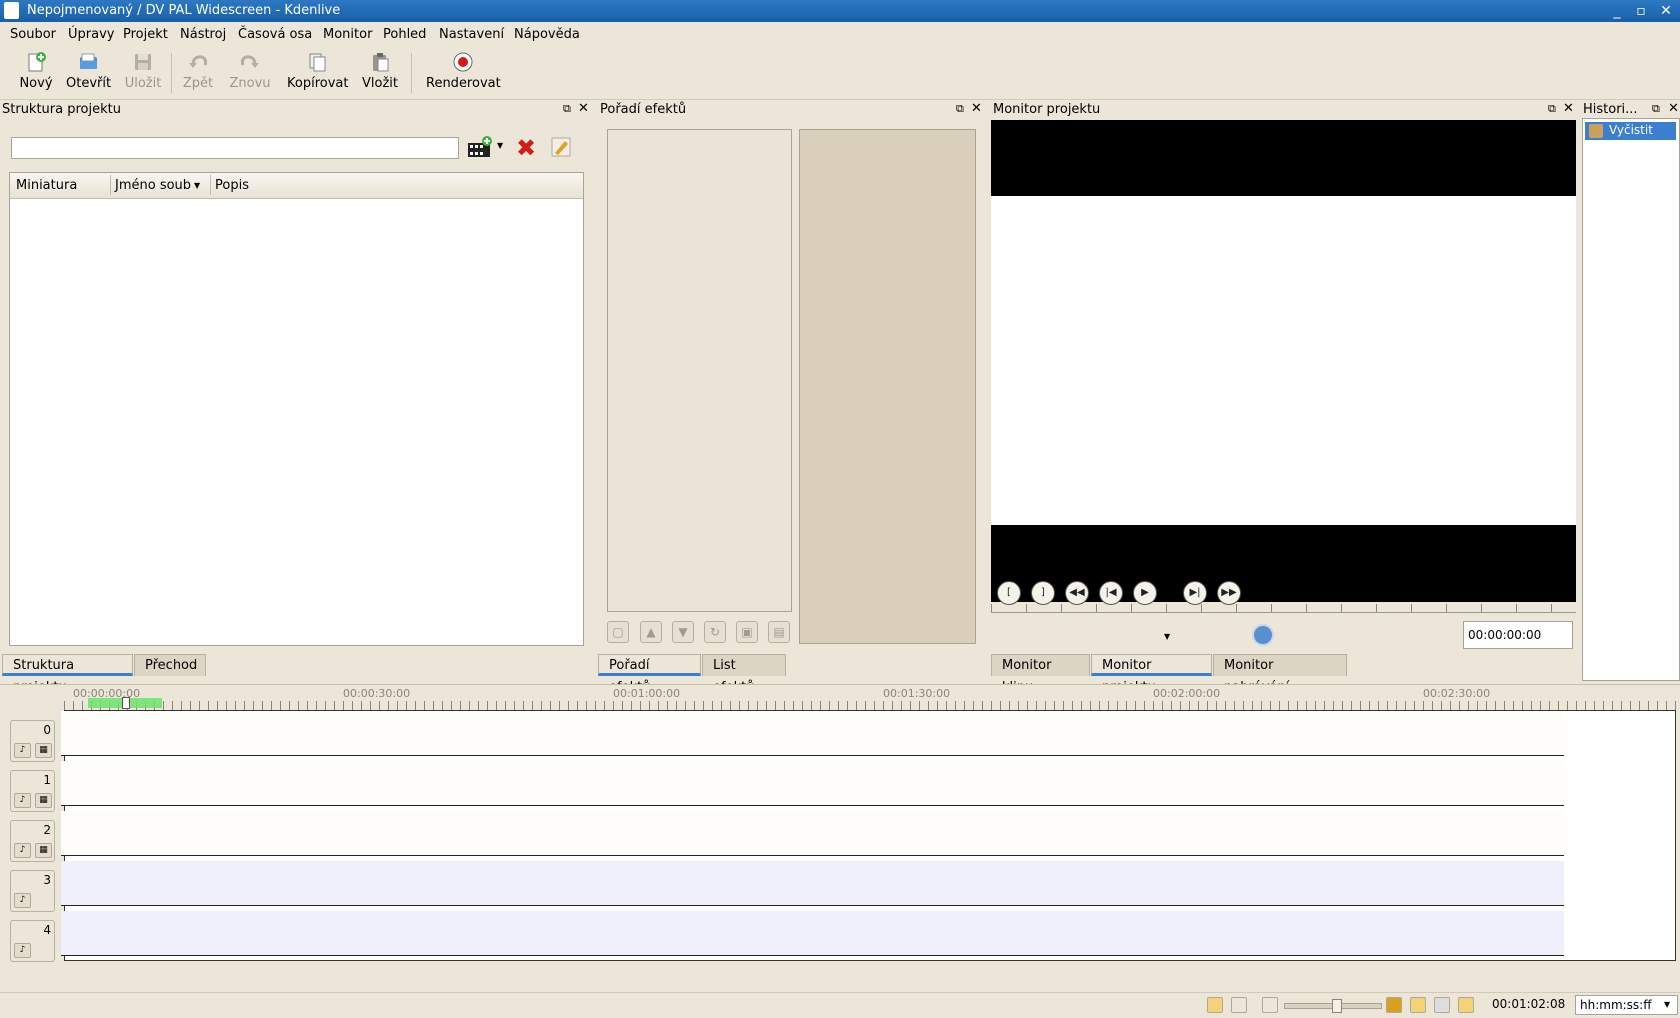 This screenshot has height=1018, width=1680. Describe the element at coordinates (33, 34) in the screenshot. I see `menu-soubor: Soubor` at that location.